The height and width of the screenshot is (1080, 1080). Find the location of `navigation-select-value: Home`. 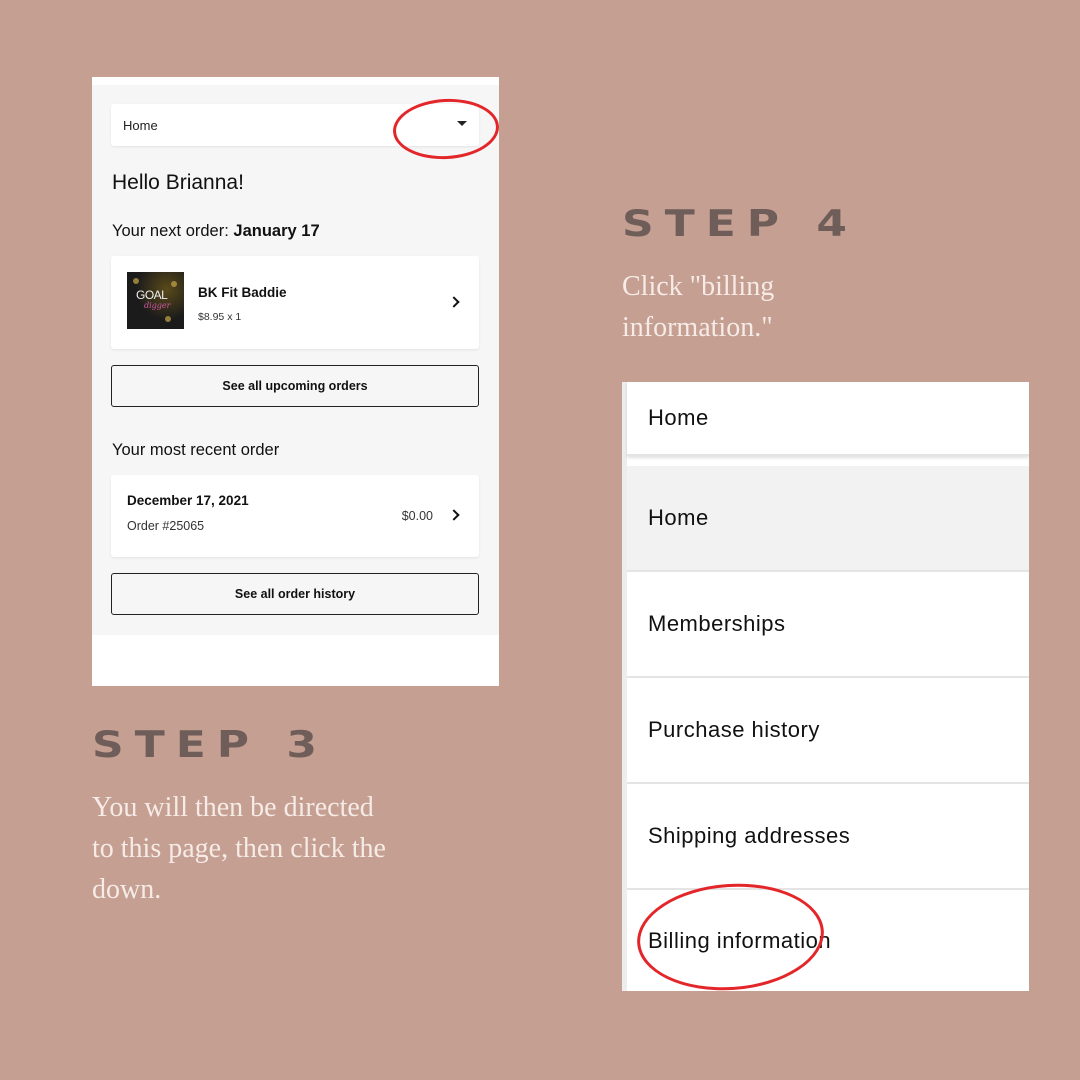

navigation-select-value: Home is located at coordinates (140, 125).